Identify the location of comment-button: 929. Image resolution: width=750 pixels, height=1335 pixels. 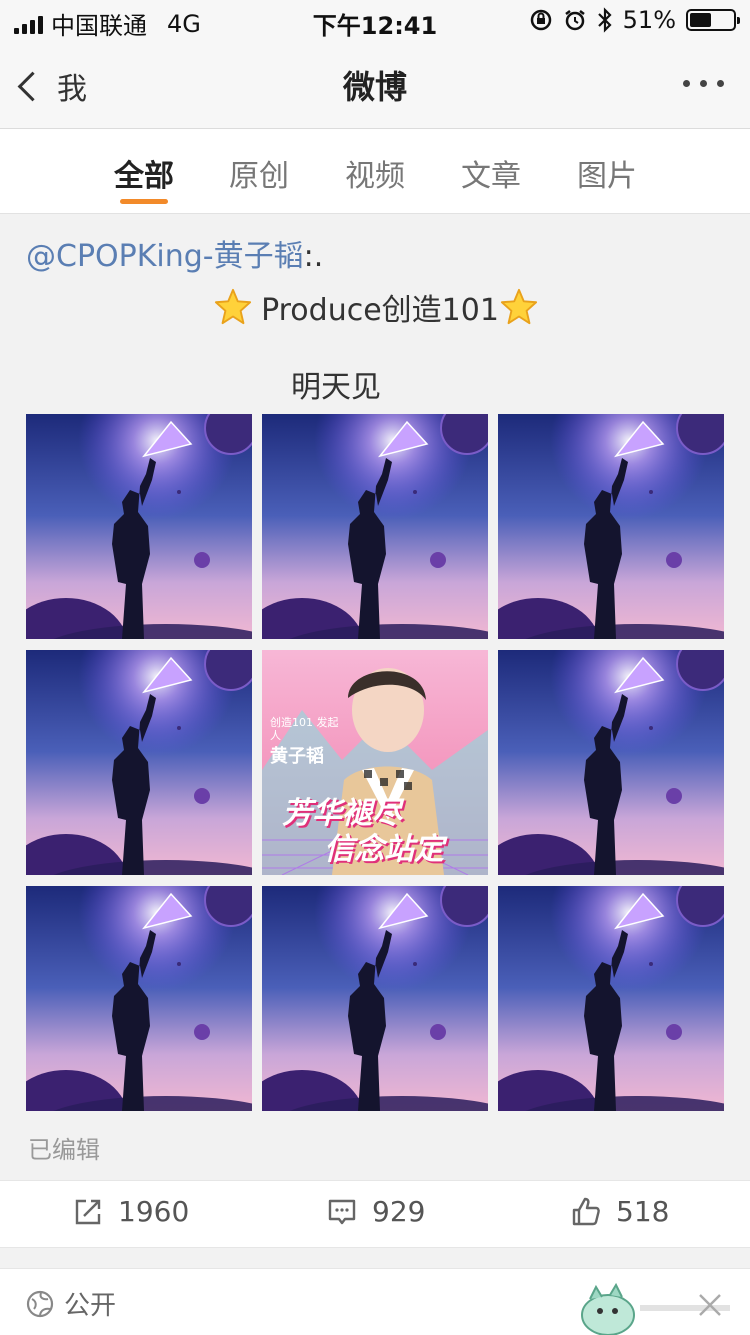
(375, 1211).